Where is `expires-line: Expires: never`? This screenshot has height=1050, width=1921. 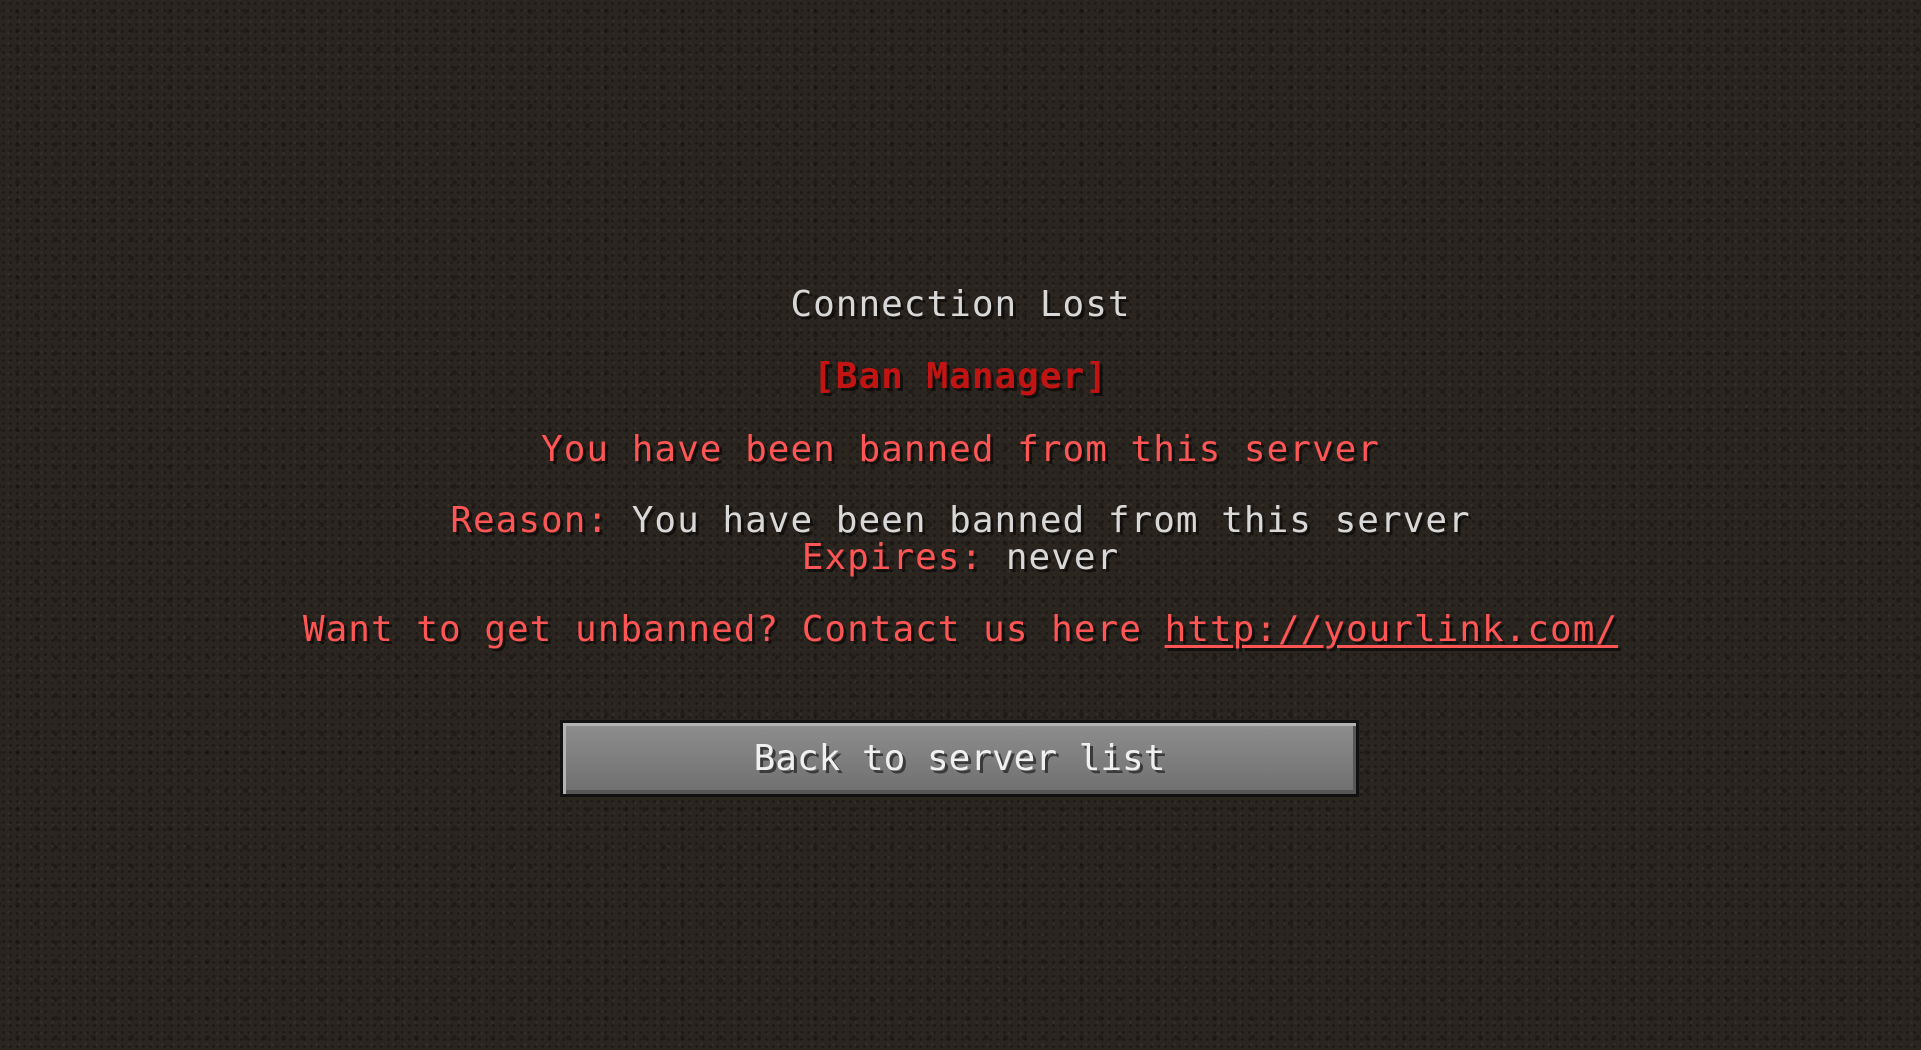
expires-line: Expires: never is located at coordinates (960, 558).